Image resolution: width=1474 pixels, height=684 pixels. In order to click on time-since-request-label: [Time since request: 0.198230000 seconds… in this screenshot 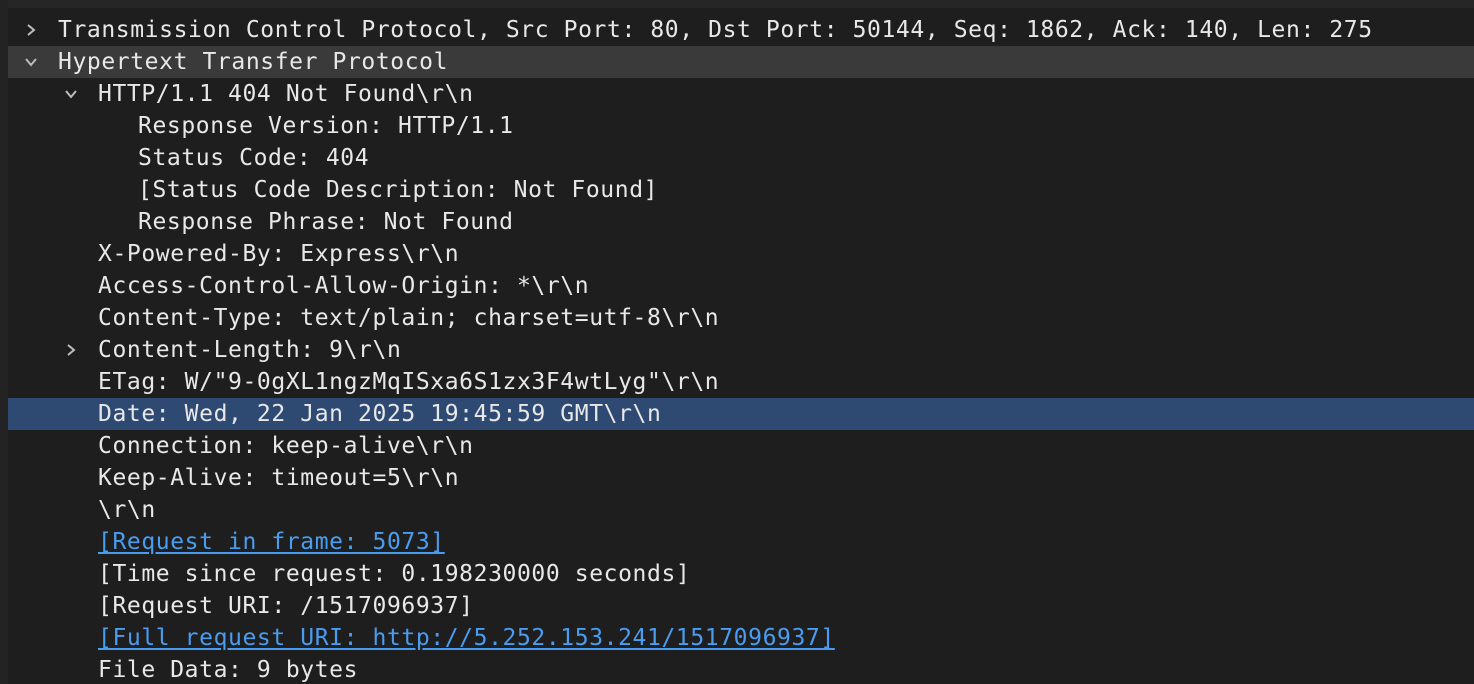, I will do `click(394, 574)`.